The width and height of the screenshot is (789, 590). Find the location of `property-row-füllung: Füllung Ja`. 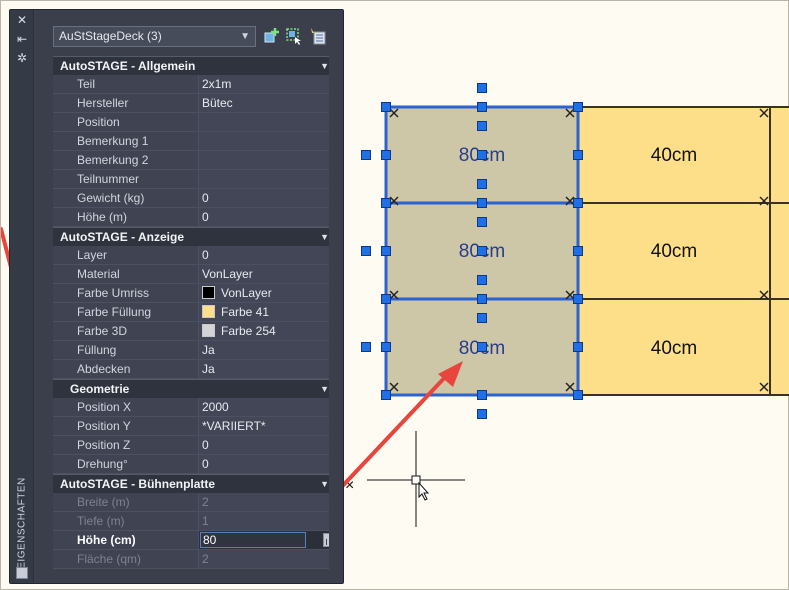

property-row-füllung: Füllung Ja is located at coordinates (195, 350).